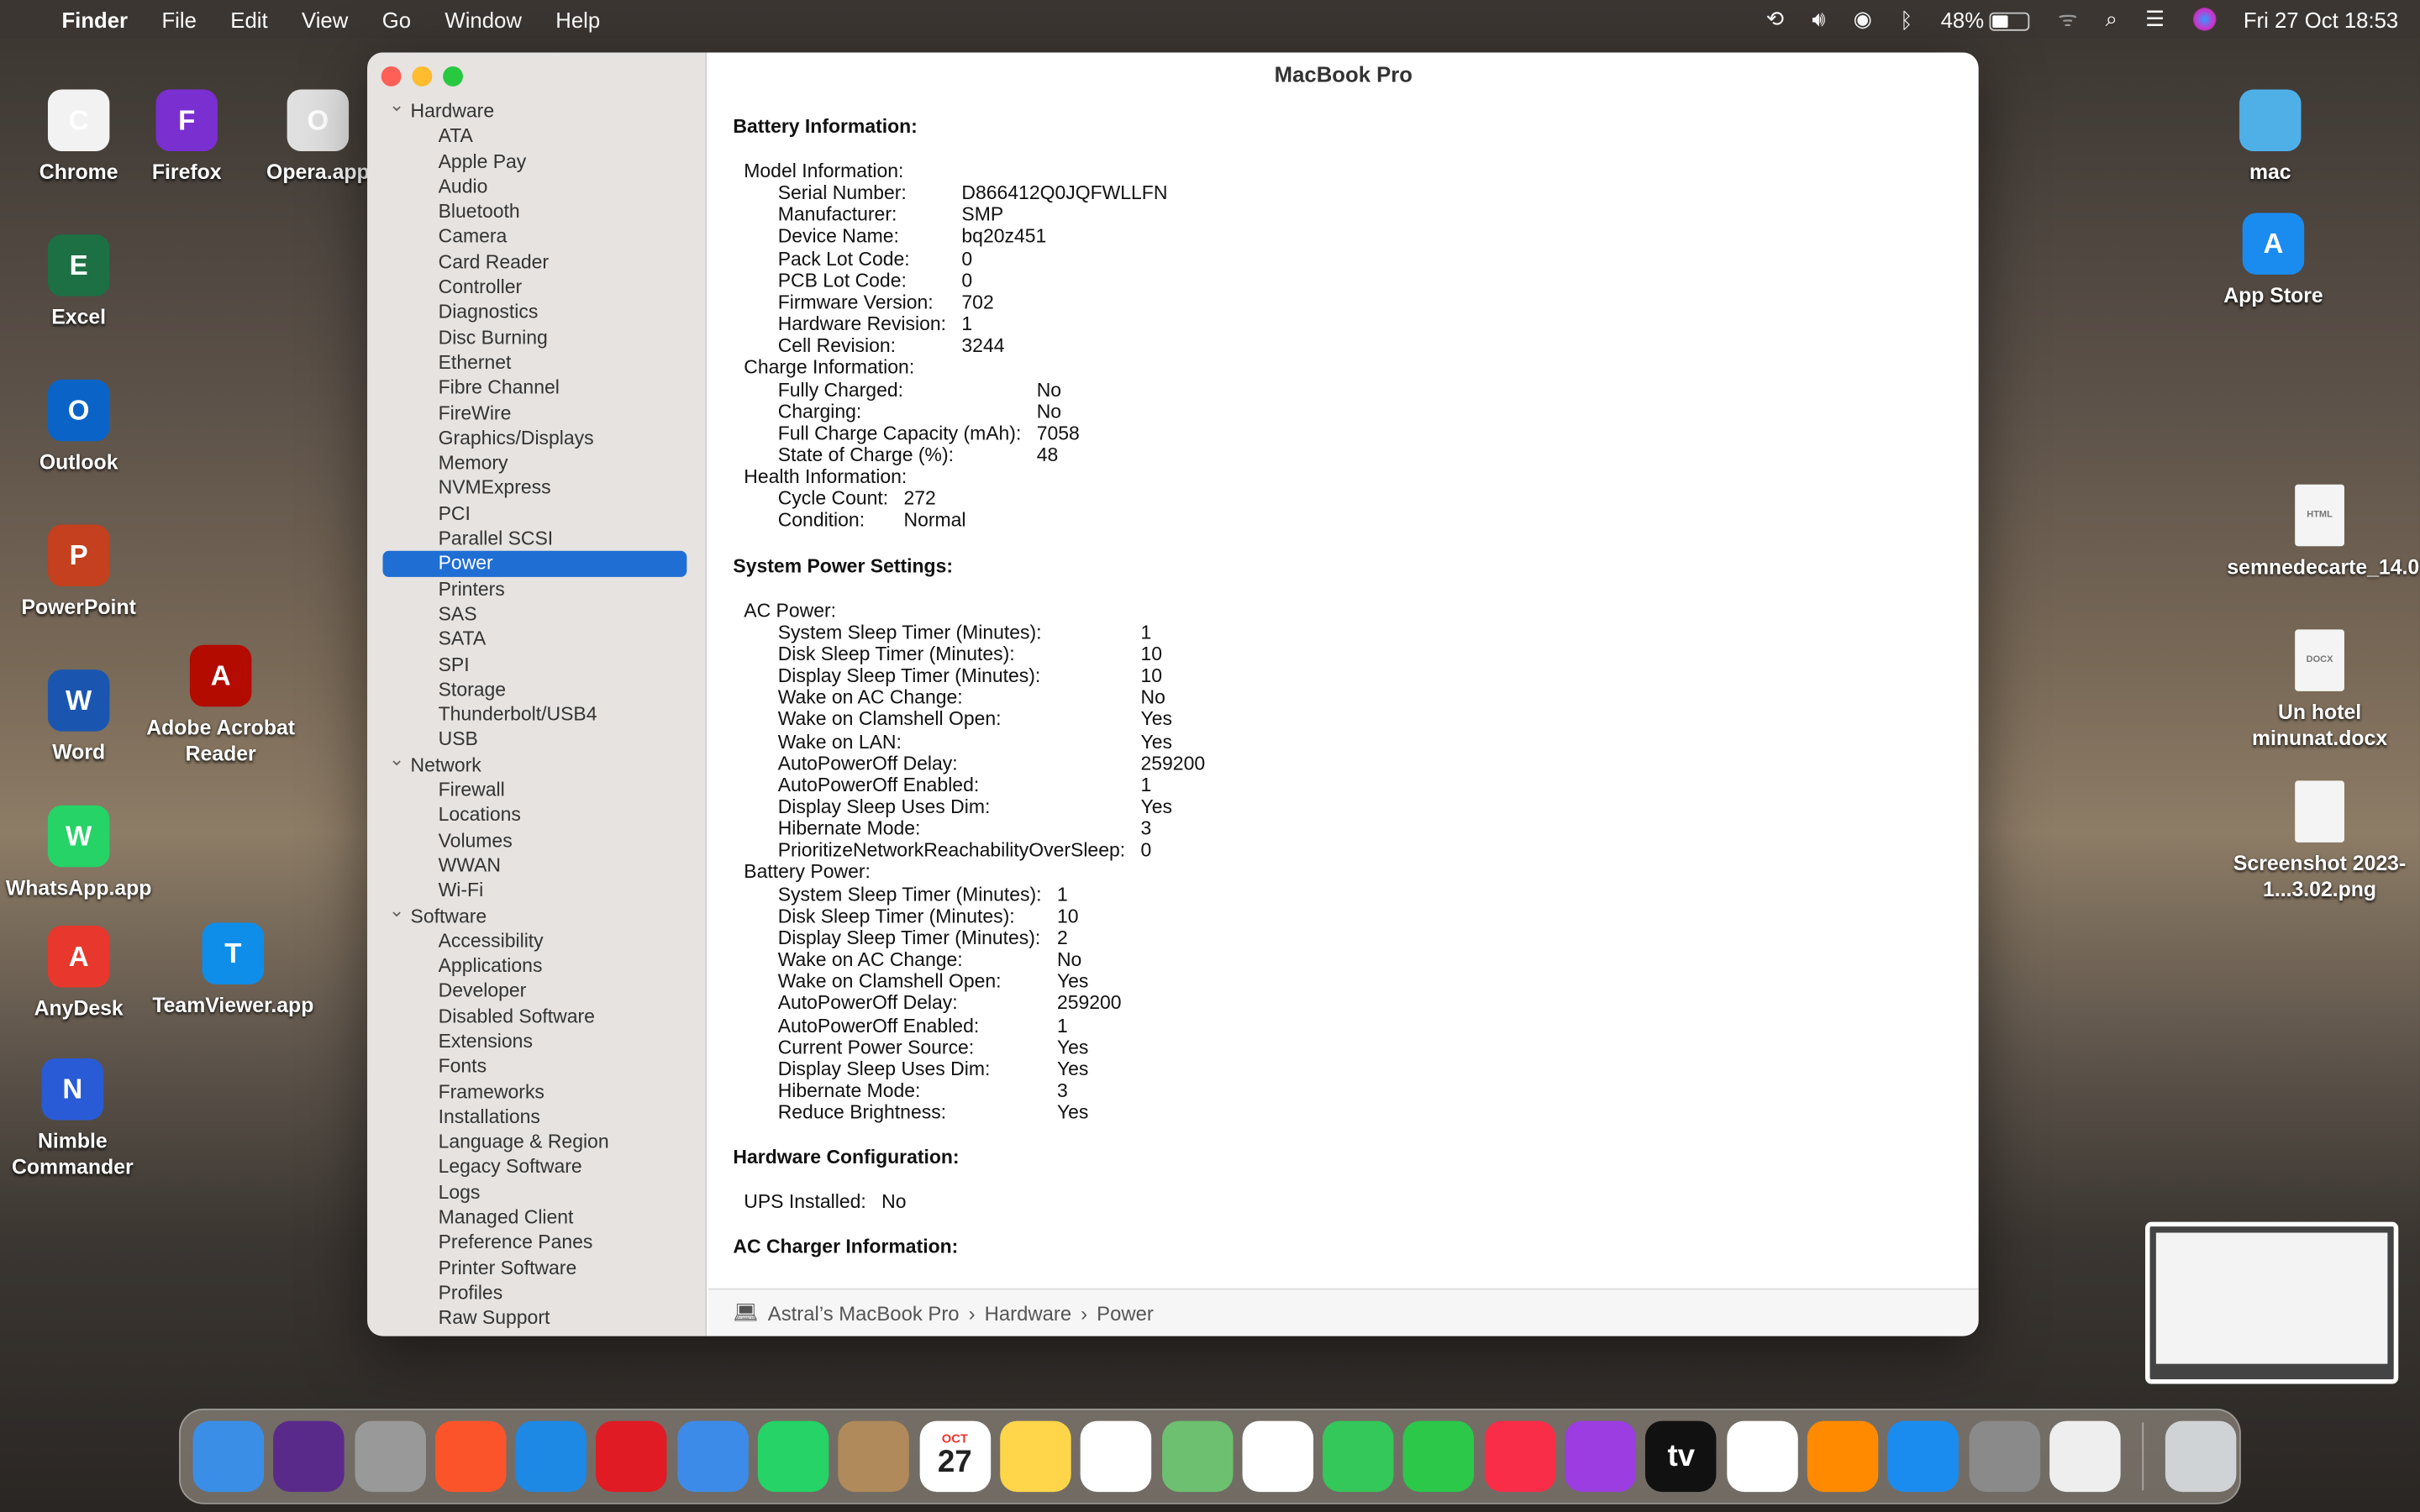  What do you see at coordinates (325, 19) in the screenshot?
I see `menu-view: View` at bounding box center [325, 19].